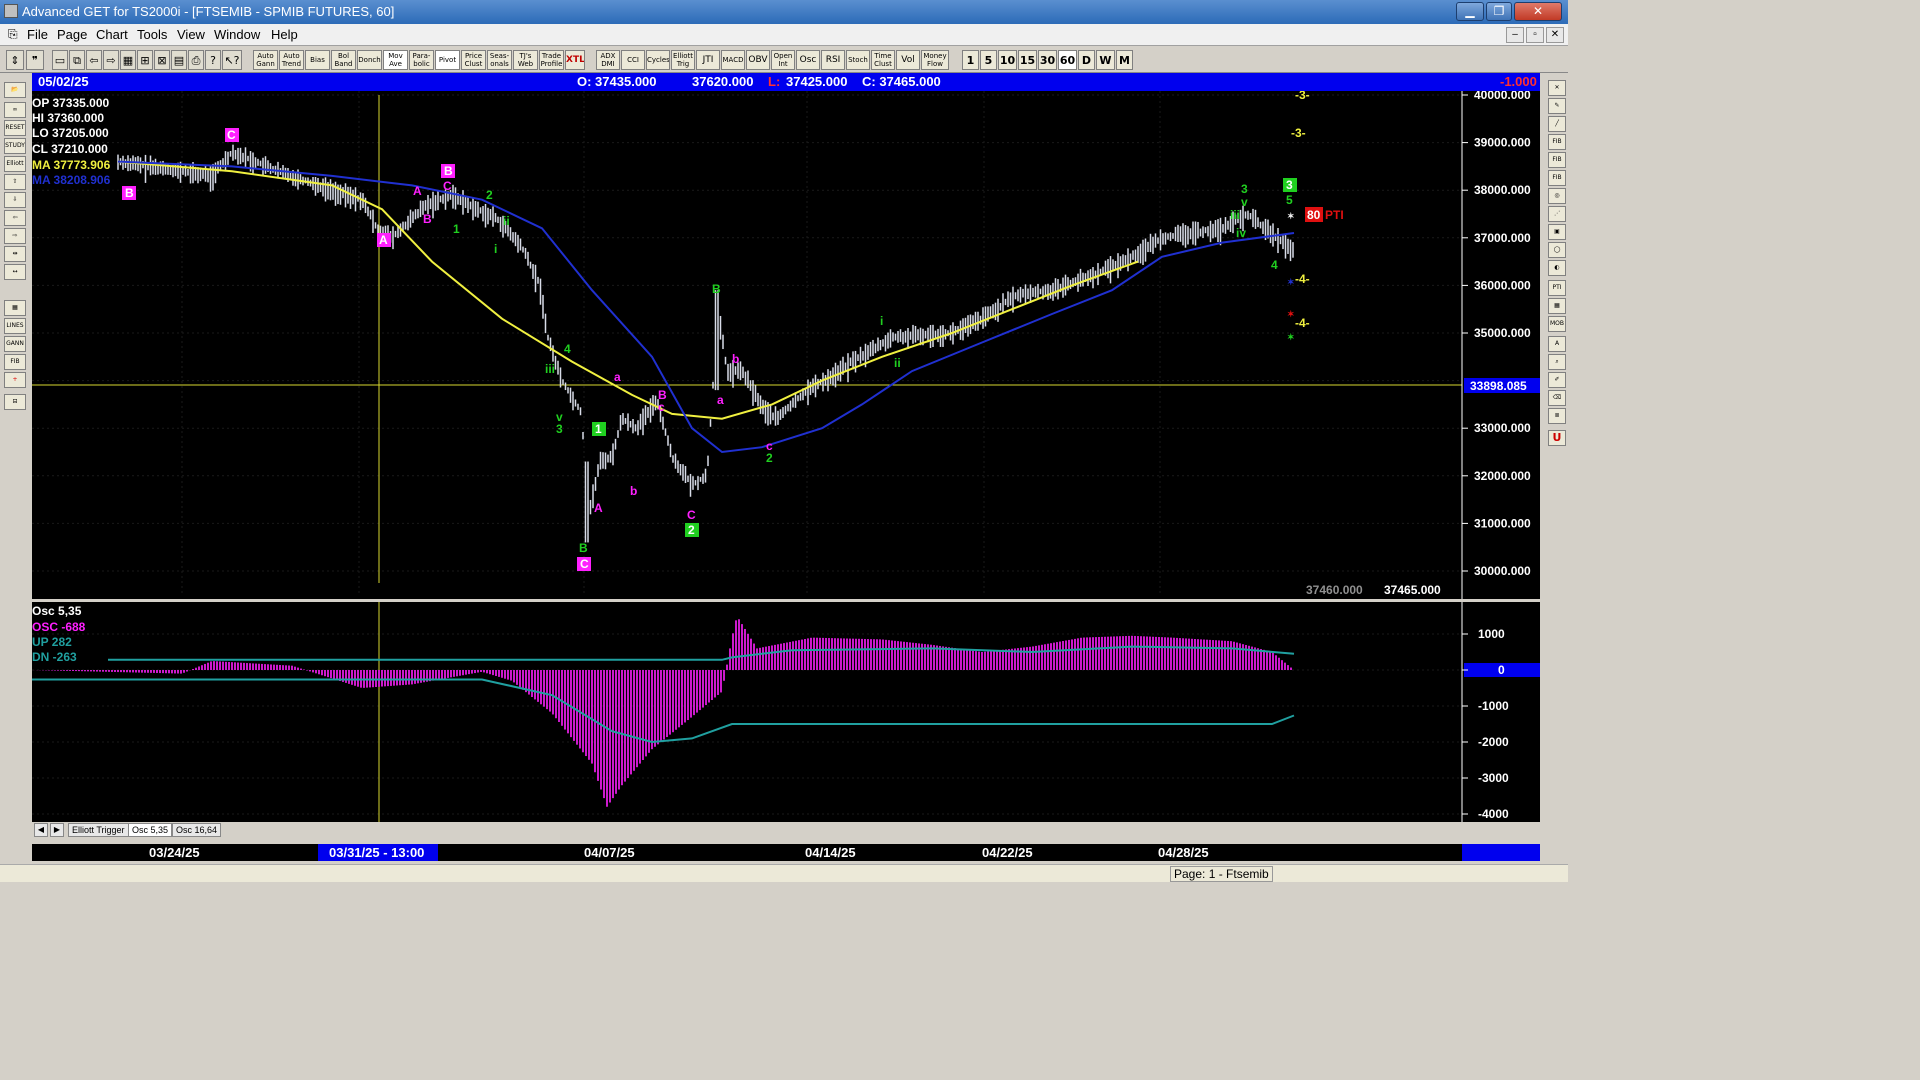 This screenshot has width=1920, height=1080. Describe the element at coordinates (1557, 438) in the screenshot. I see `undo-icon: U` at that location.